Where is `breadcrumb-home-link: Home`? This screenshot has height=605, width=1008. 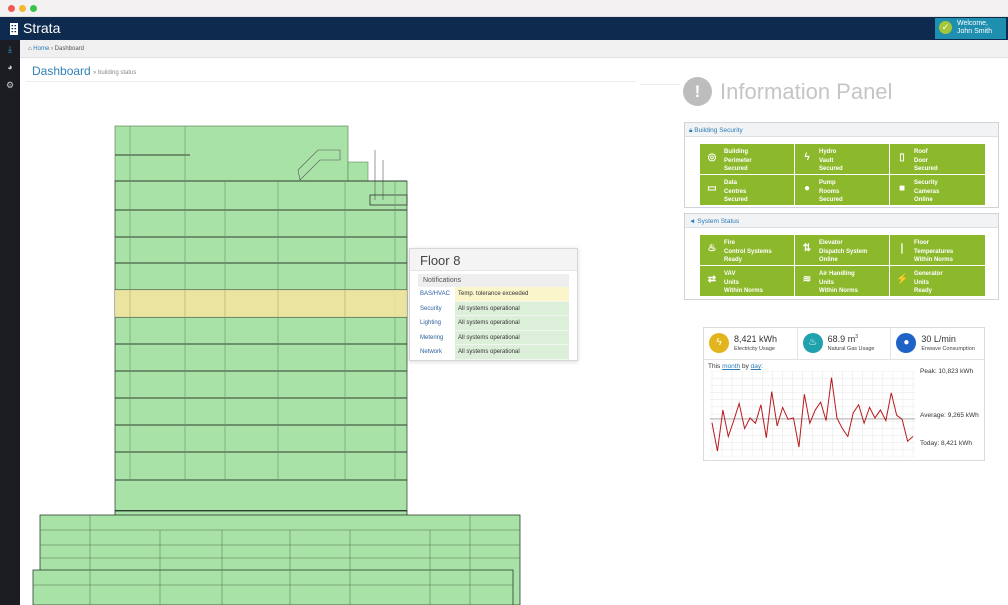 breadcrumb-home-link: Home is located at coordinates (41, 49).